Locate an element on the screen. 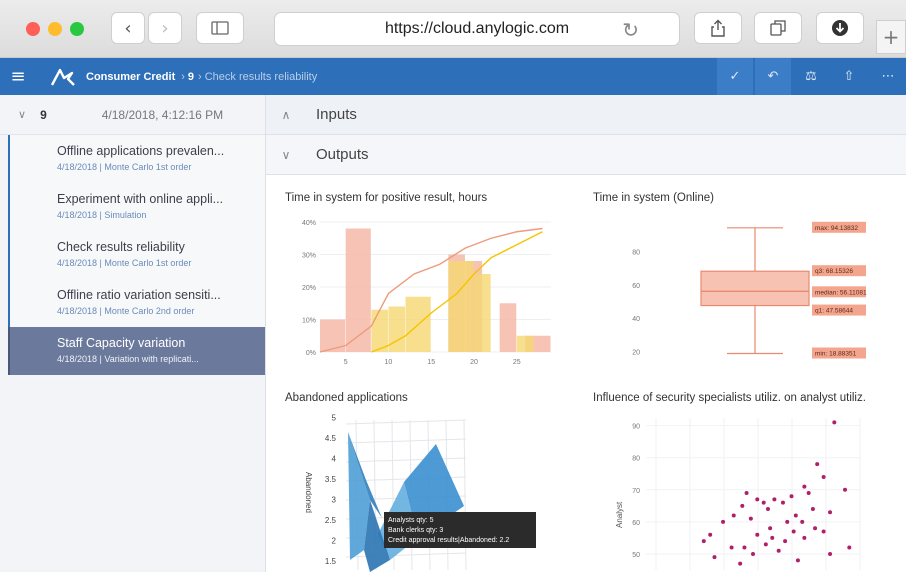  y-tick-label: 80 is located at coordinates (636, 459).